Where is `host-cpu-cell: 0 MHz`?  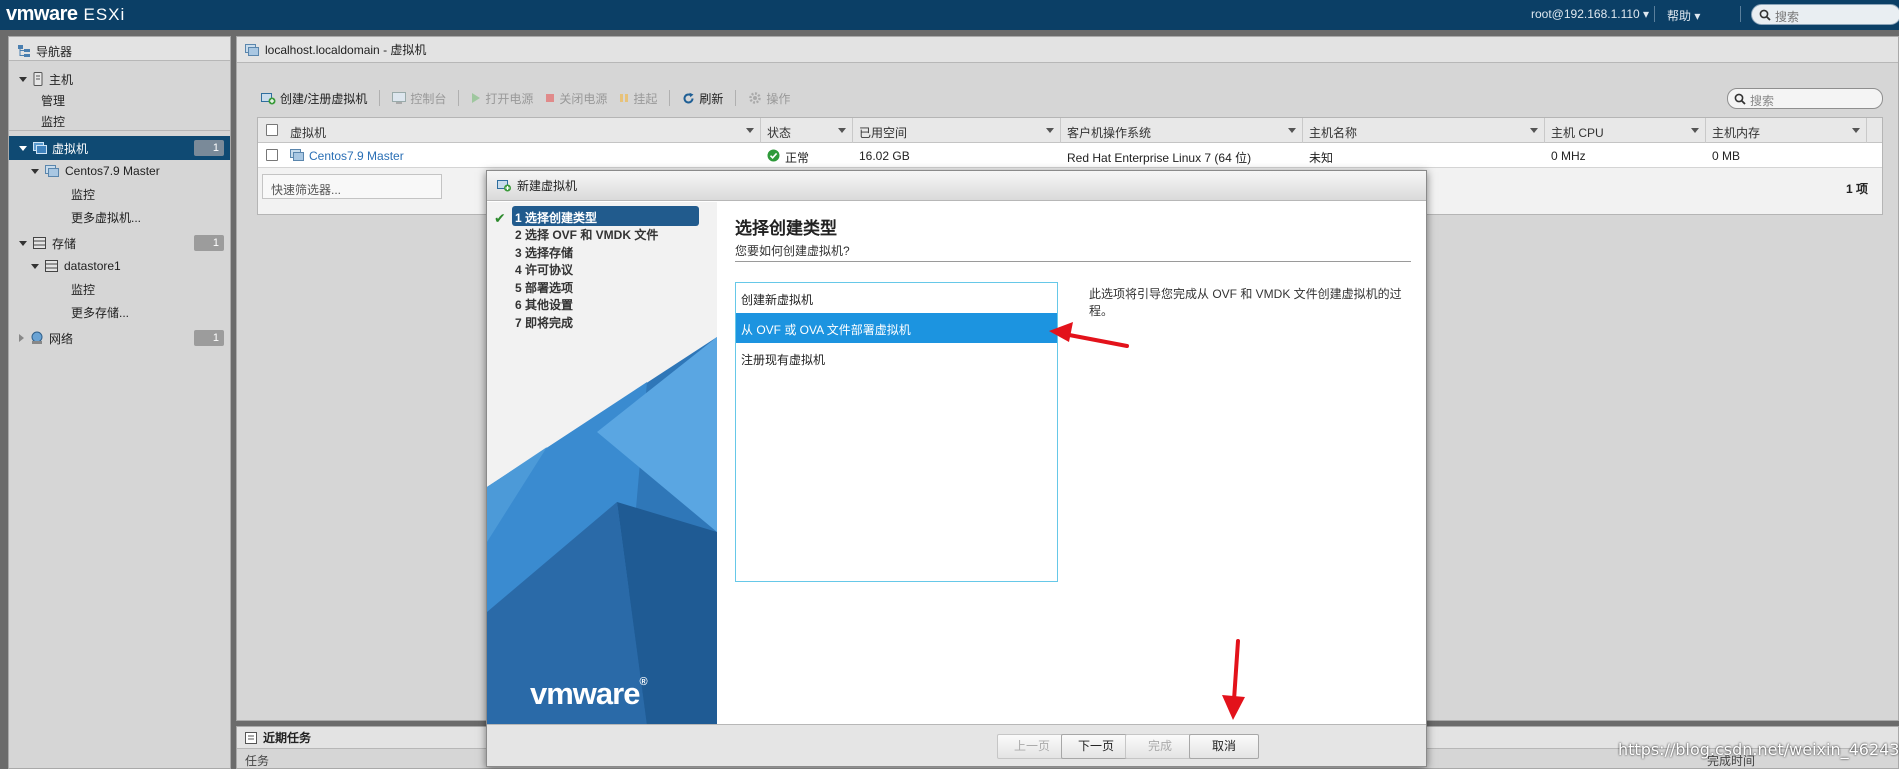
host-cpu-cell: 0 MHz is located at coordinates (1565, 155).